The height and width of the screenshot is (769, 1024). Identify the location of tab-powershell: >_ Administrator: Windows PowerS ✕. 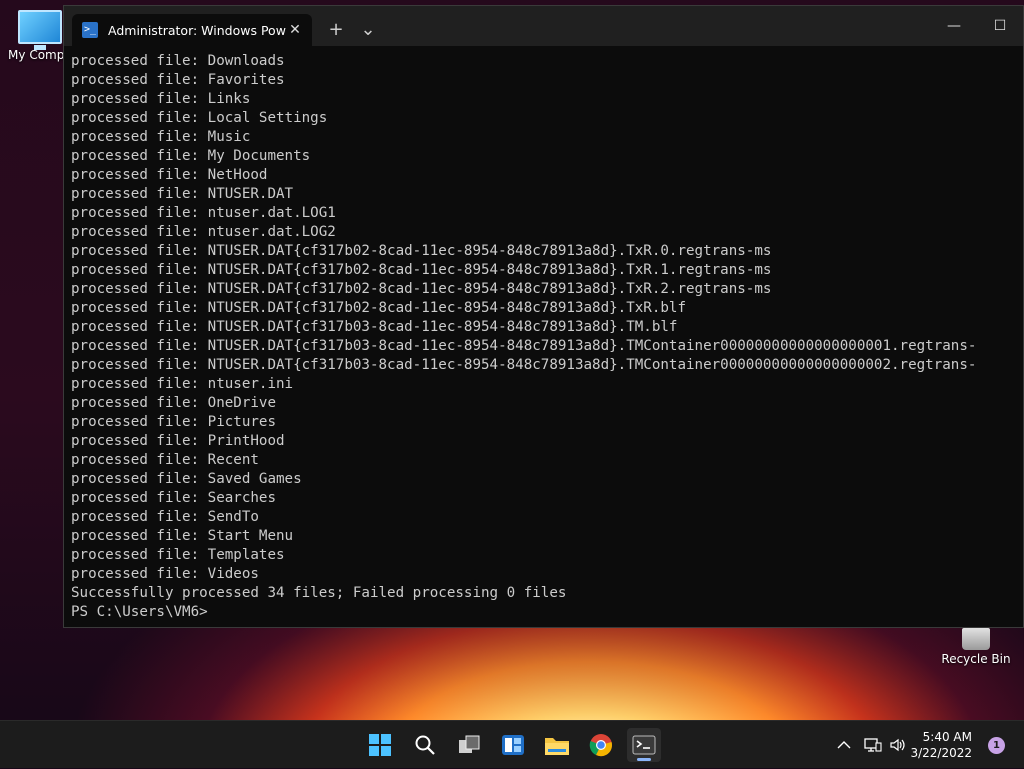
(192, 30).